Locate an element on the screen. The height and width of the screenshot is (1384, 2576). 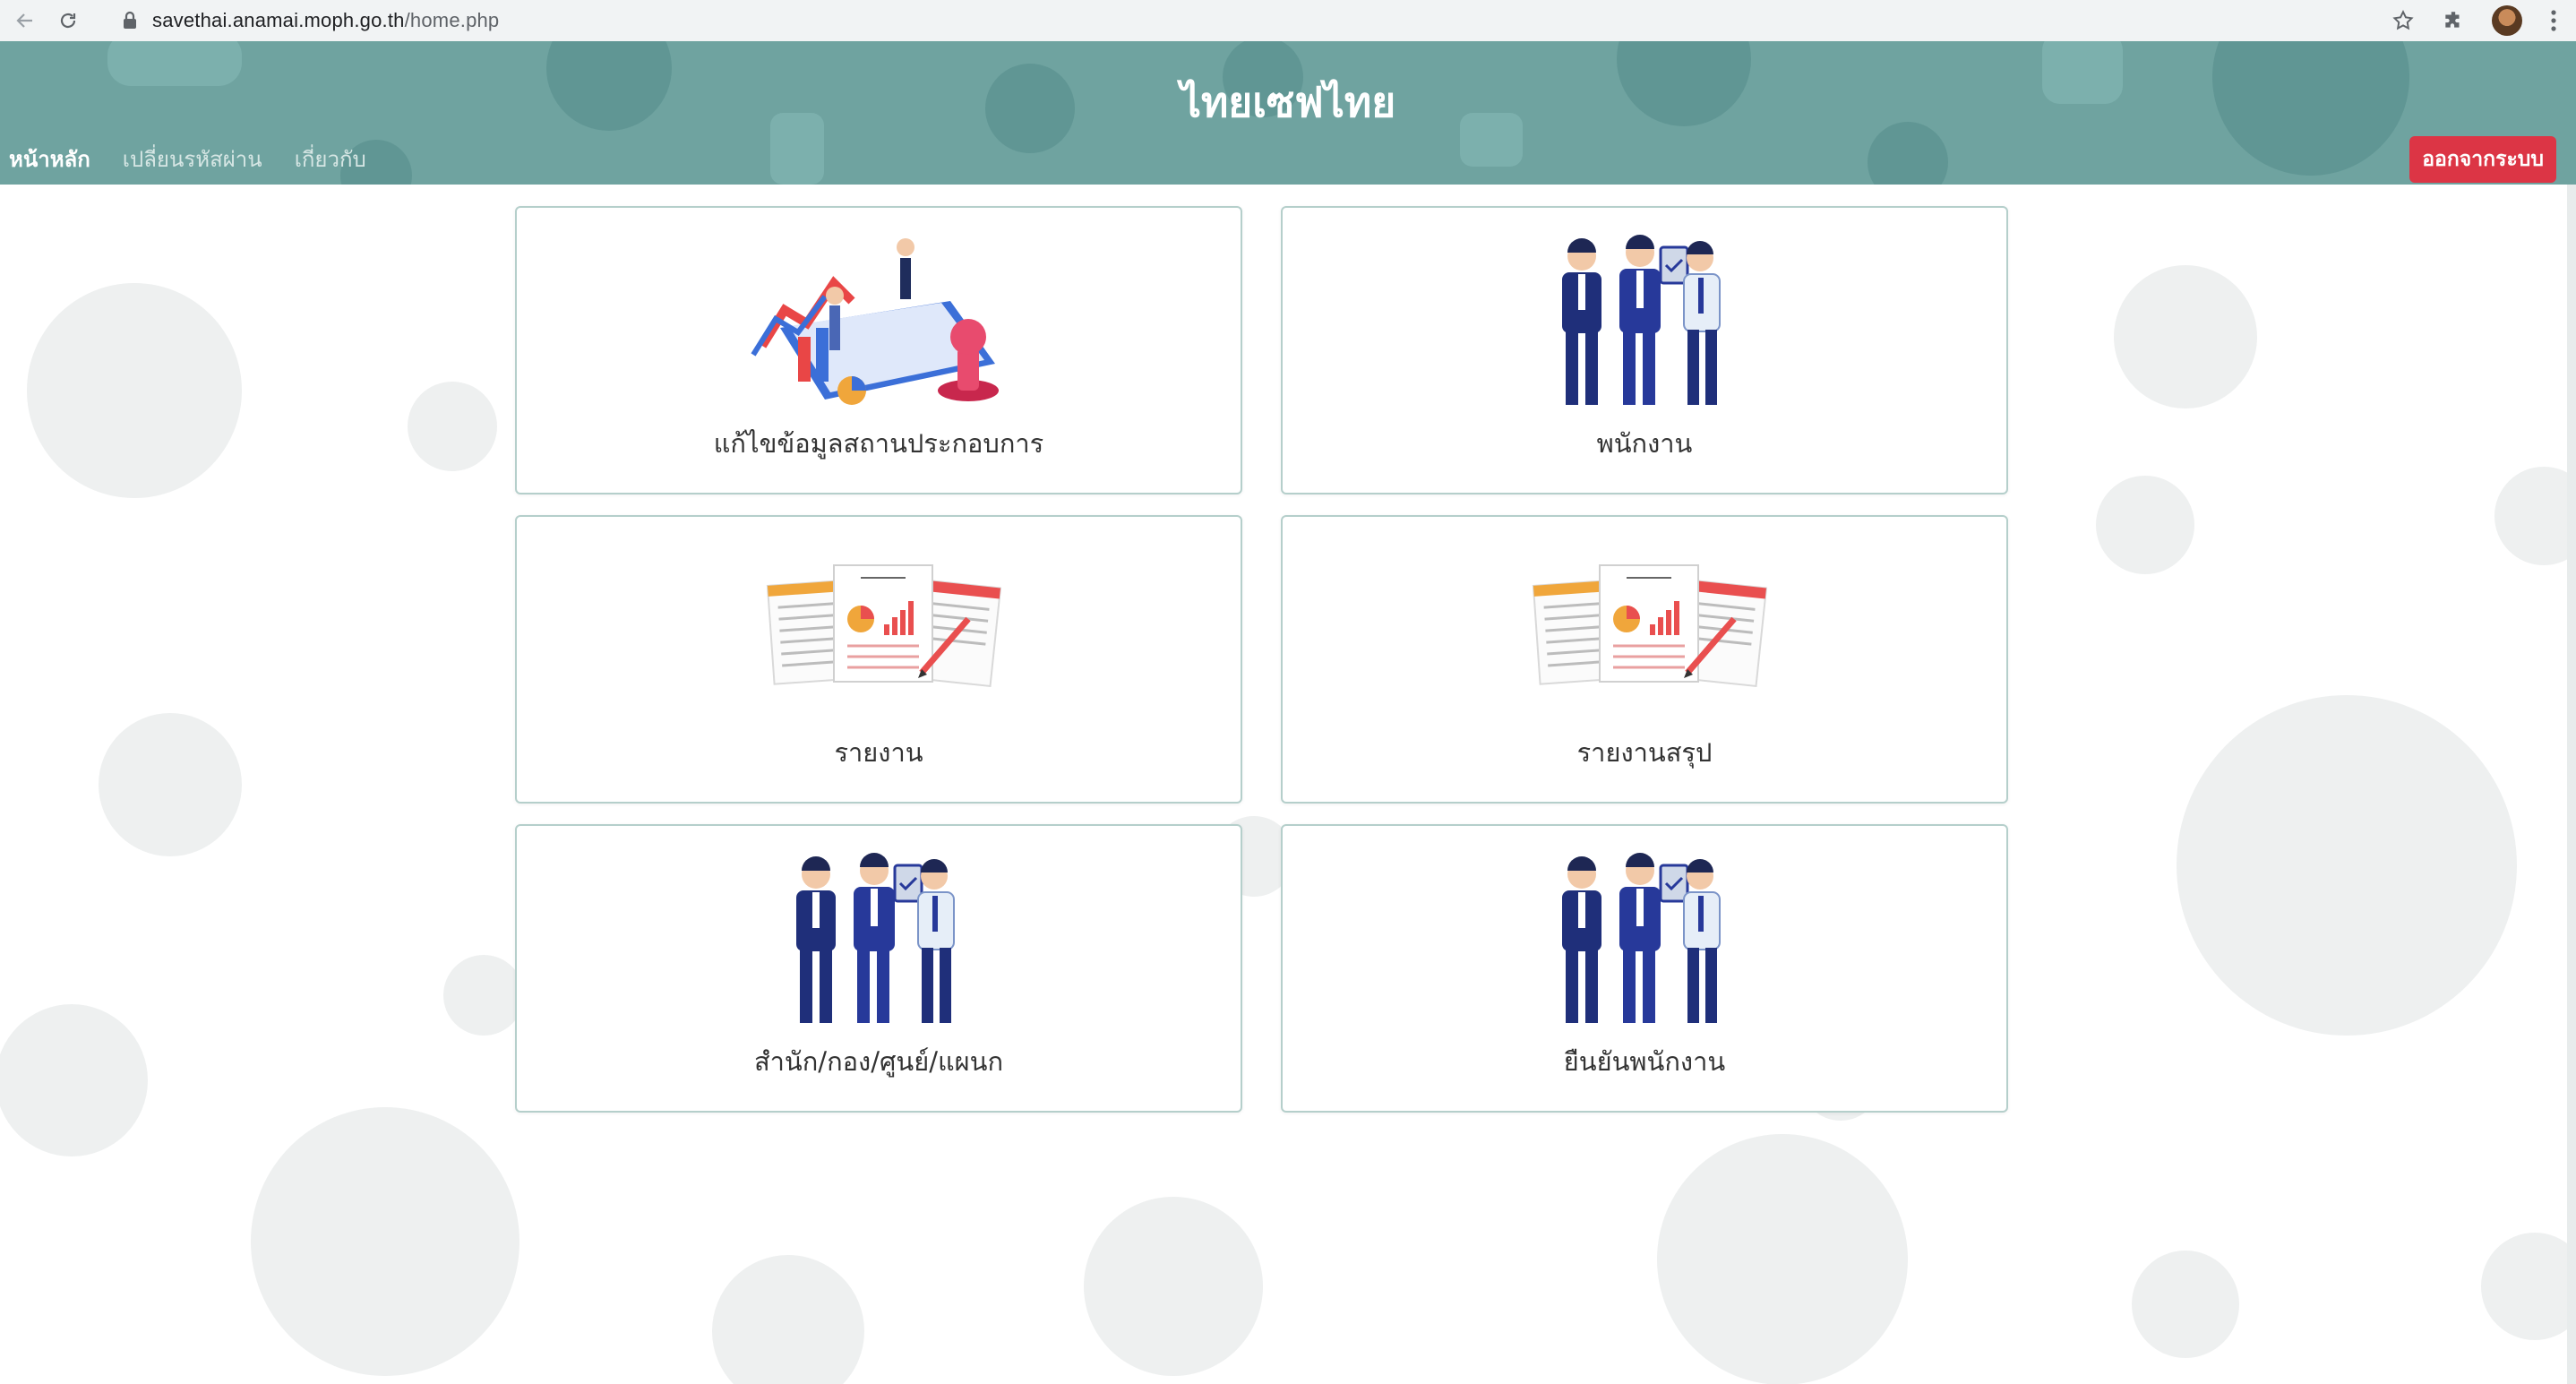
url-path: /home.php is located at coordinates (452, 20).